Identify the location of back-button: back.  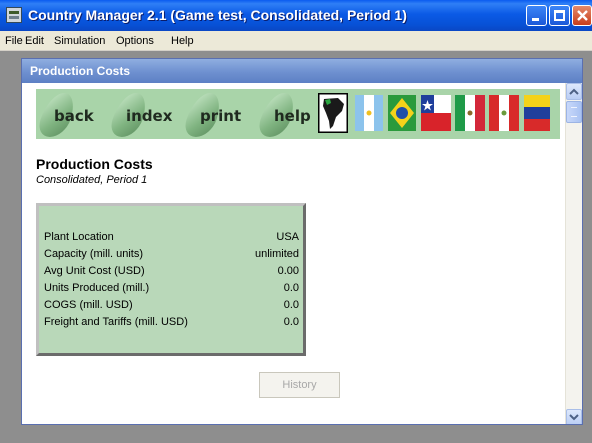
(73, 114).